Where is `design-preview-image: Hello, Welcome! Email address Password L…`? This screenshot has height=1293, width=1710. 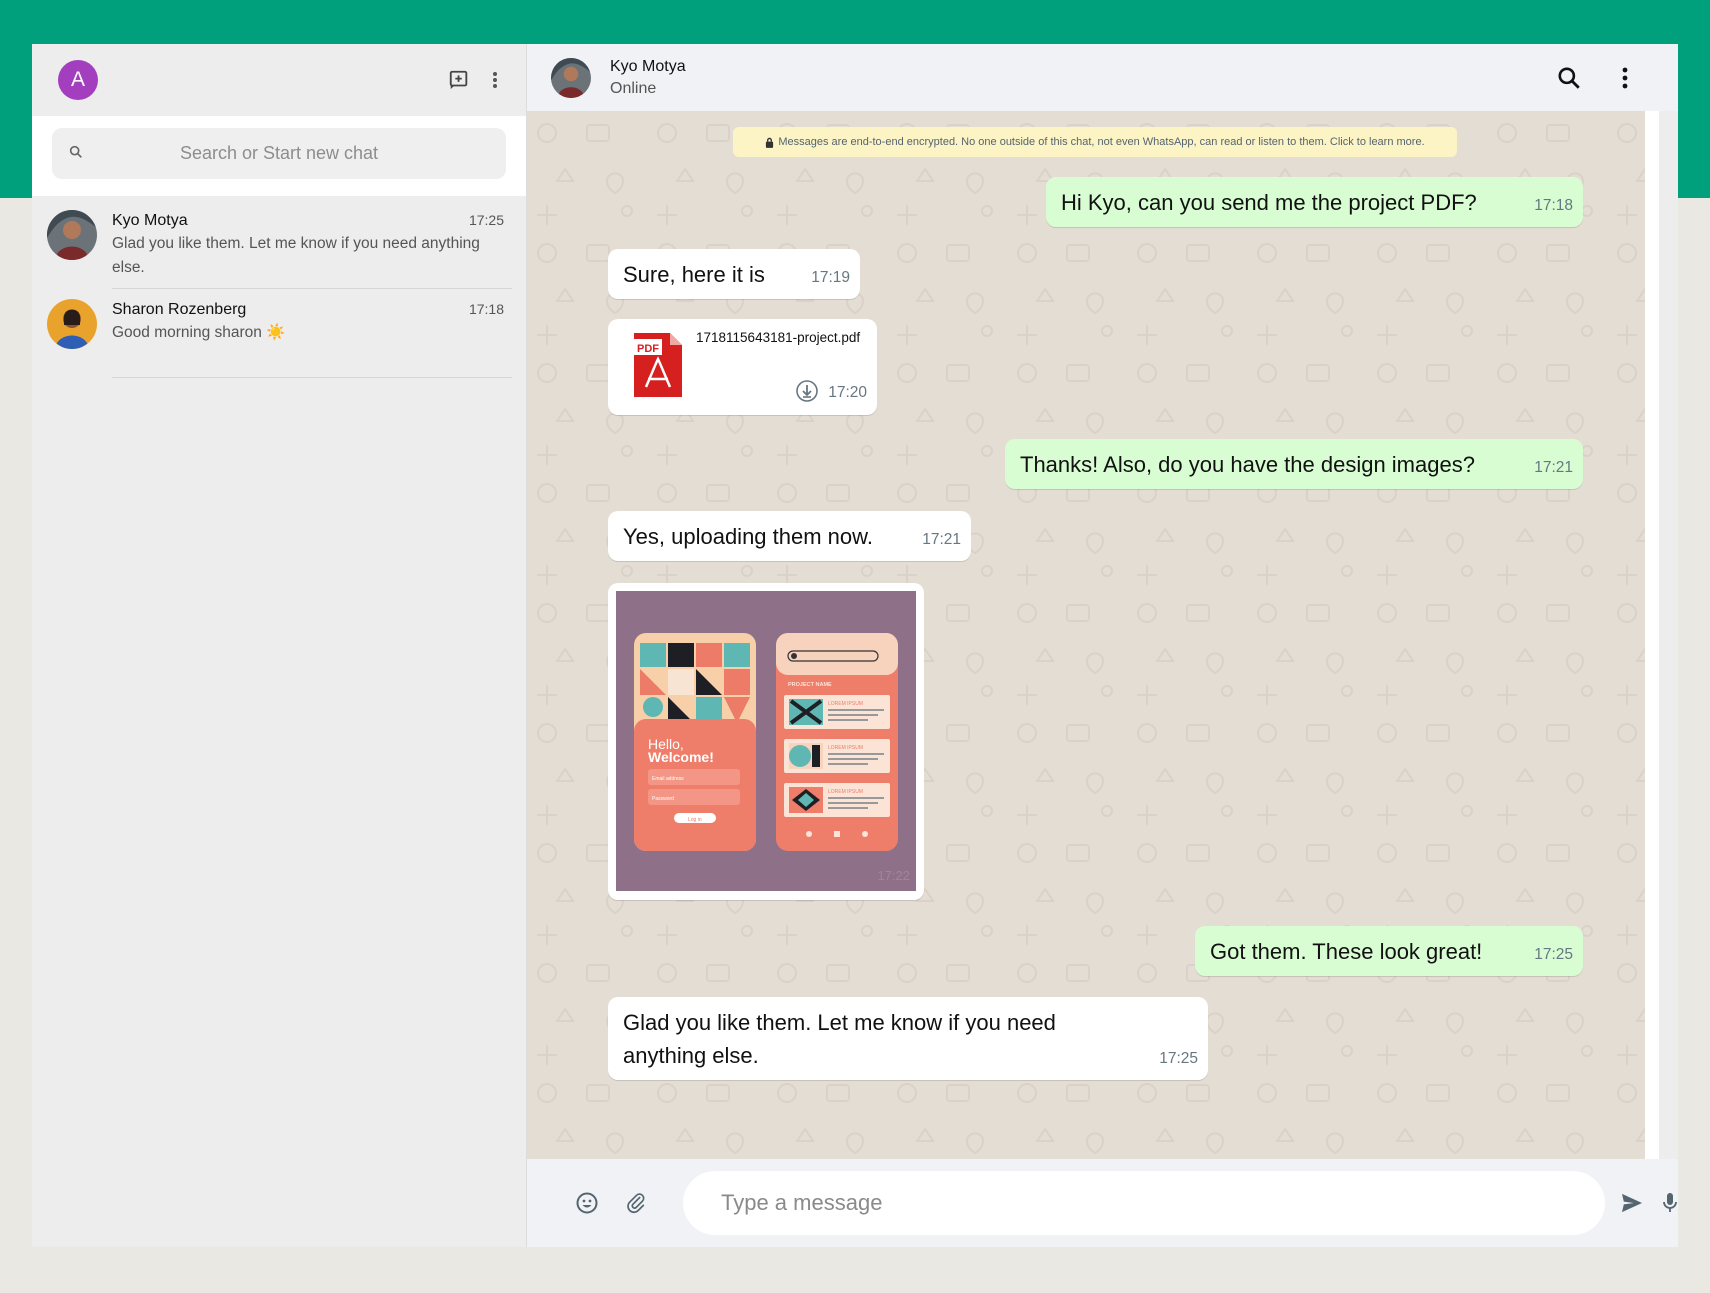 design-preview-image: Hello, Welcome! Email address Password L… is located at coordinates (766, 741).